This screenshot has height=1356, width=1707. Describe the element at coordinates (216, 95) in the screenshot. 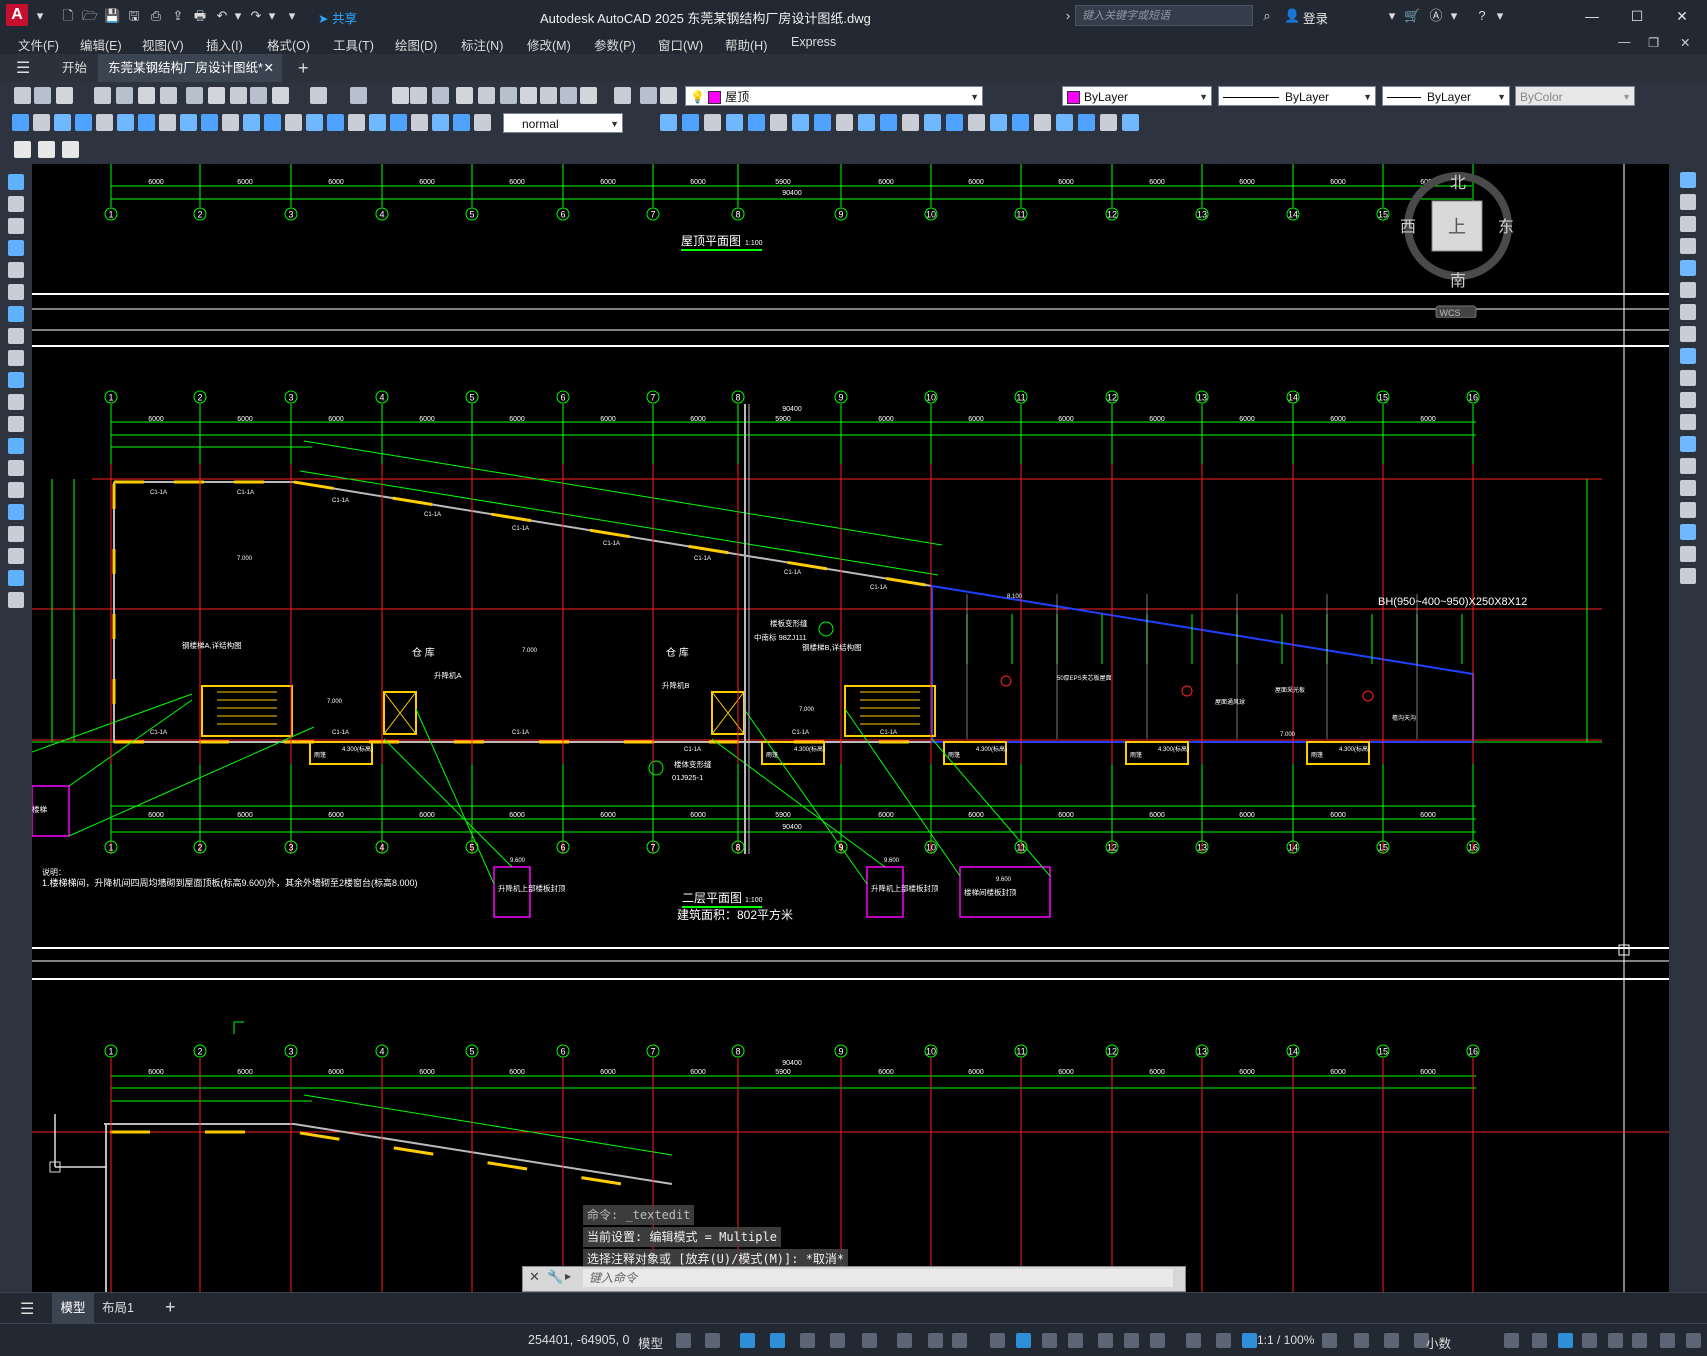

I see `paste-icon` at that location.